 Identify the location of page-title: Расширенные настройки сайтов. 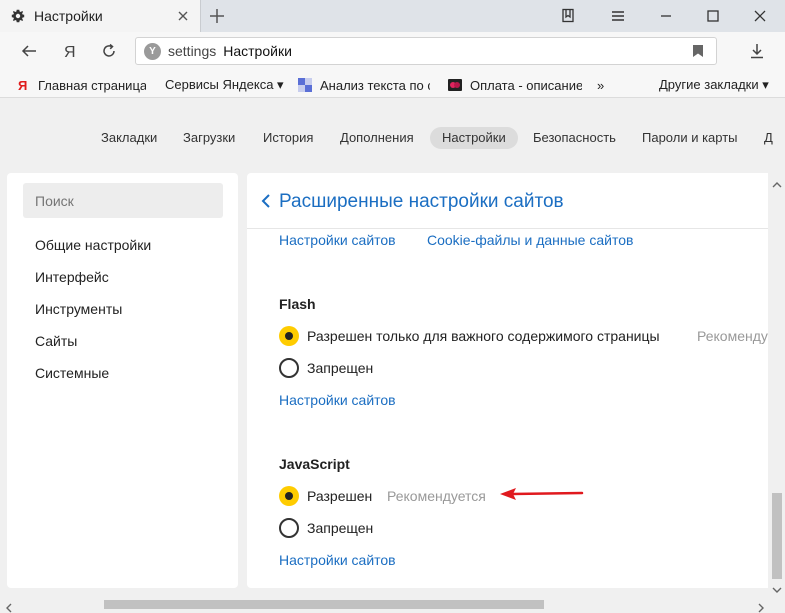
(421, 201).